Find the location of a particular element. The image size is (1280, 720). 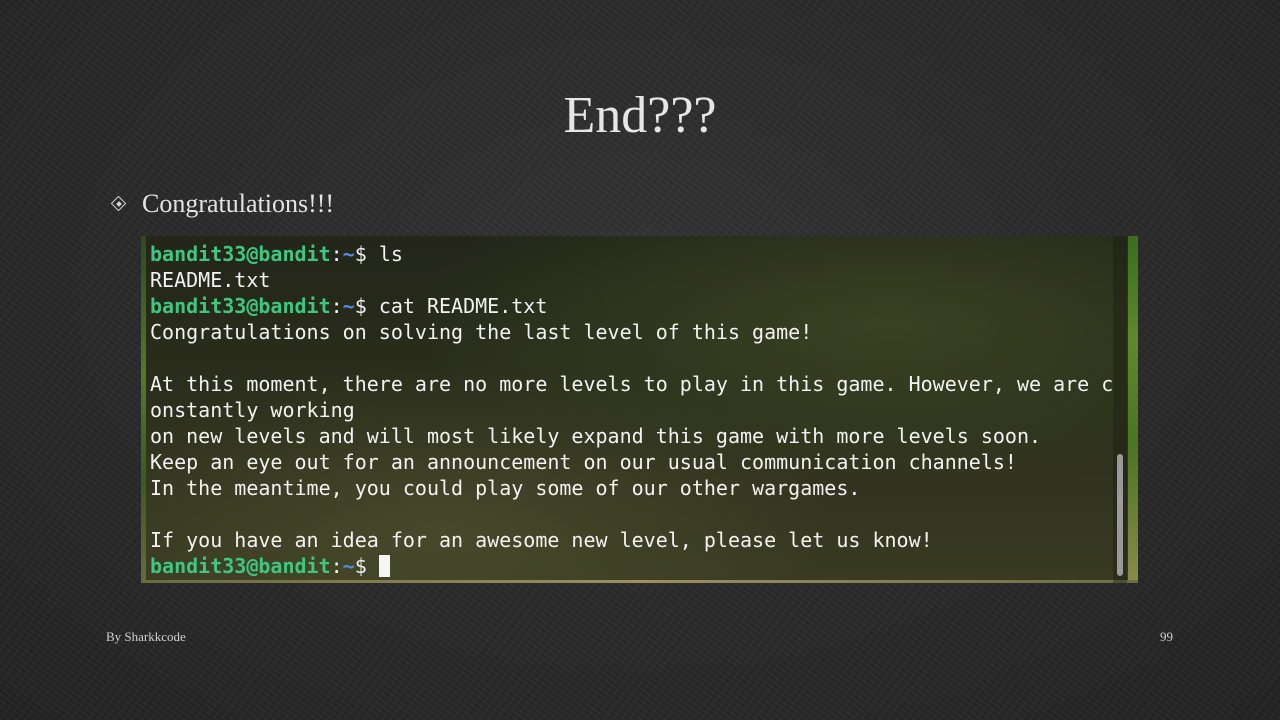

wallpaper-edge-bottom is located at coordinates (639, 581).